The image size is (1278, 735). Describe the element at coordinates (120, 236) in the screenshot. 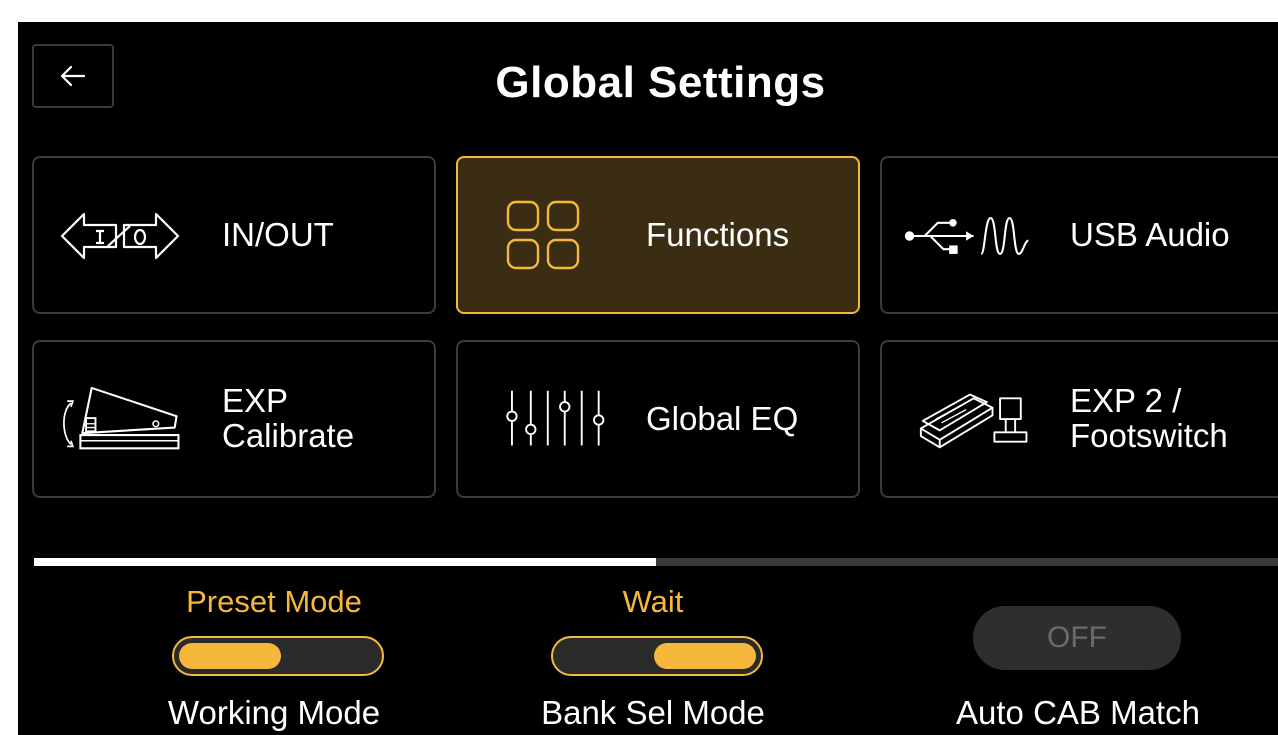

I see `io-arrows-icon` at that location.